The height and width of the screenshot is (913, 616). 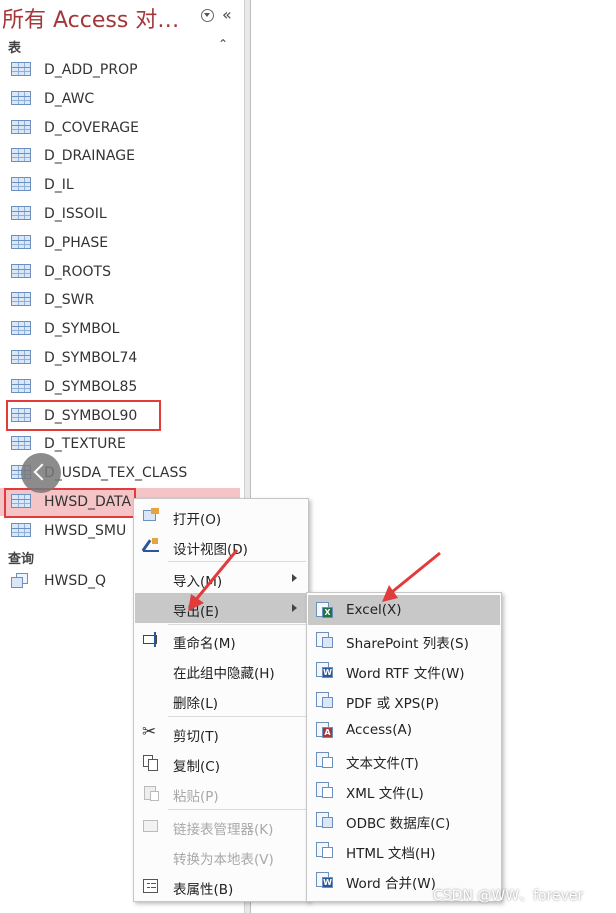 What do you see at coordinates (223, 44) in the screenshot?
I see `chevron-up-icon: ⌃` at bounding box center [223, 44].